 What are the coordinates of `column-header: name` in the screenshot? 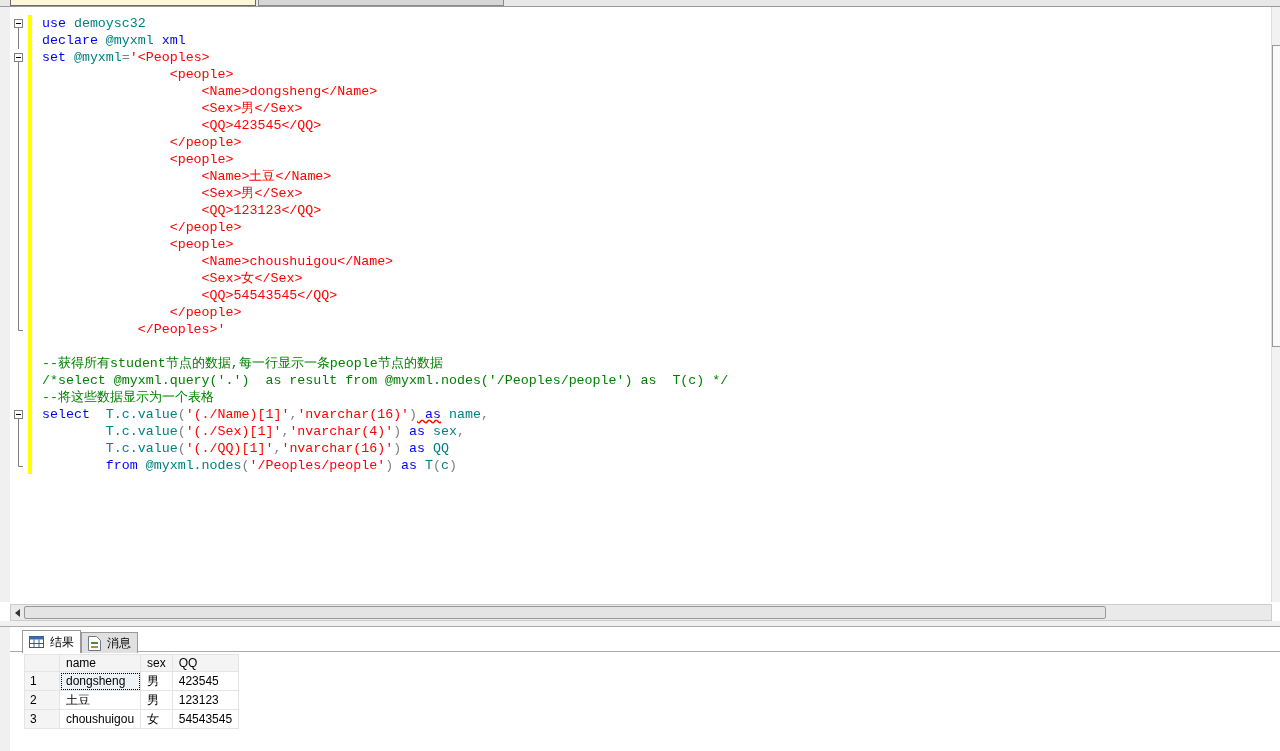 It's located at (100, 663).